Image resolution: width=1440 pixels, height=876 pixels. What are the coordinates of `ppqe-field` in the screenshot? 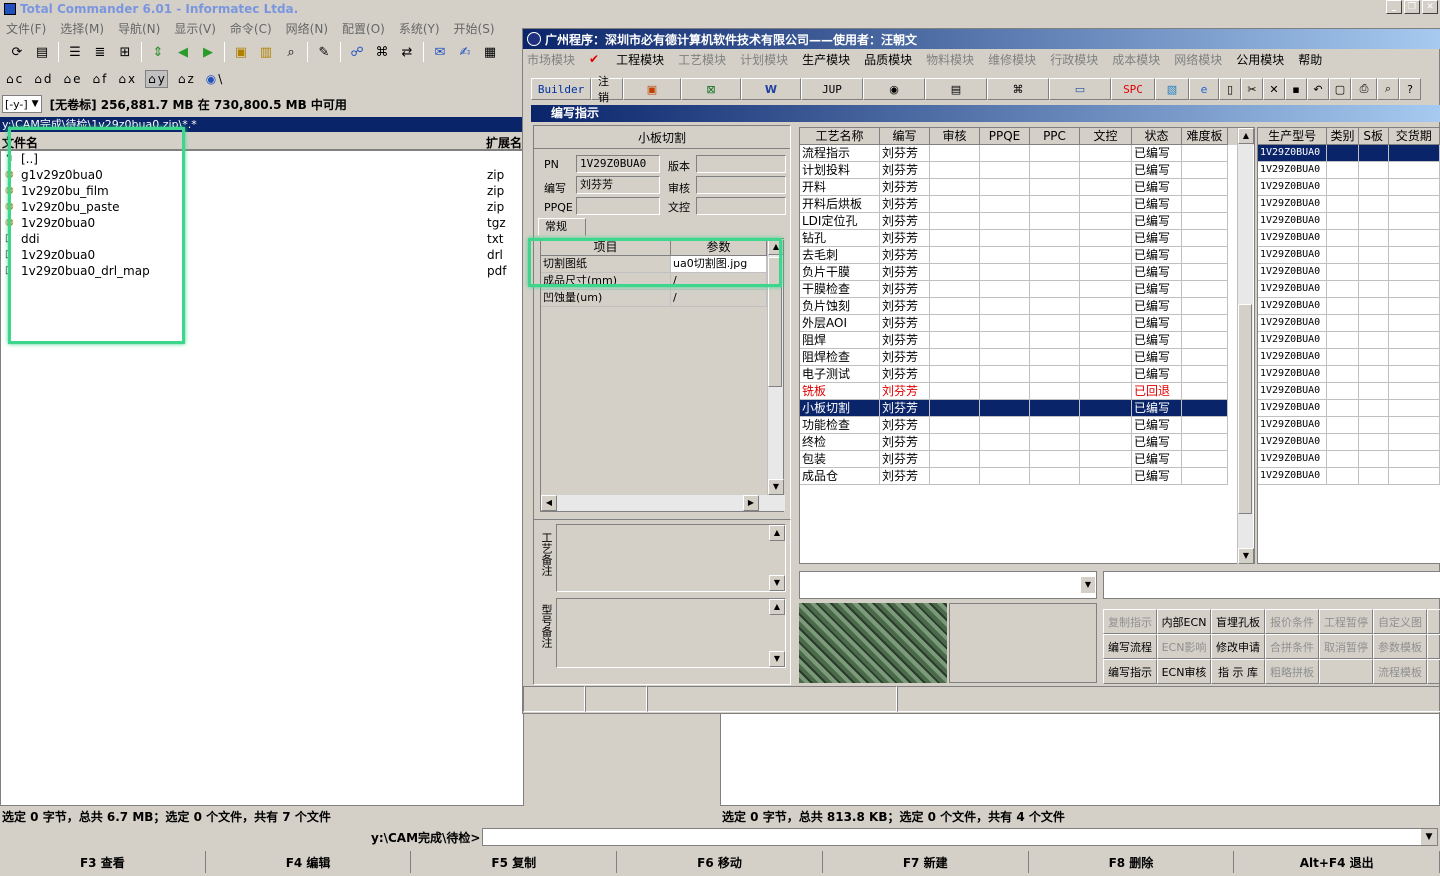 It's located at (618, 206).